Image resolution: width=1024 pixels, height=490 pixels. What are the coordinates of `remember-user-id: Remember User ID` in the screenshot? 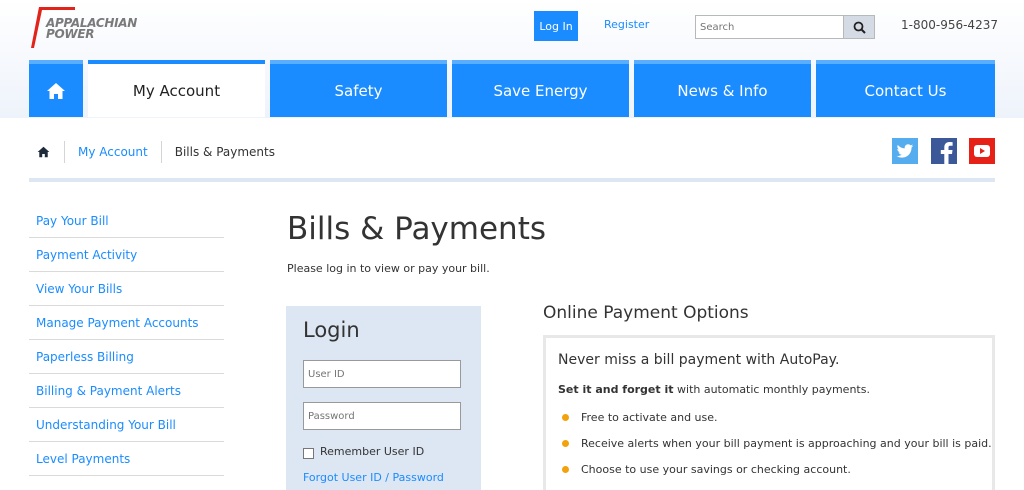 It's located at (363, 451).